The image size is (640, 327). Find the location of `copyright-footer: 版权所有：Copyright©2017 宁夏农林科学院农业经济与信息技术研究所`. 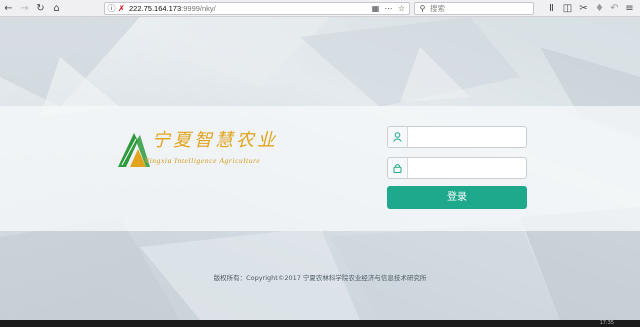

copyright-footer: 版权所有：Copyright©2017 宁夏农林科学院农业经济与信息技术研究所 is located at coordinates (320, 278).